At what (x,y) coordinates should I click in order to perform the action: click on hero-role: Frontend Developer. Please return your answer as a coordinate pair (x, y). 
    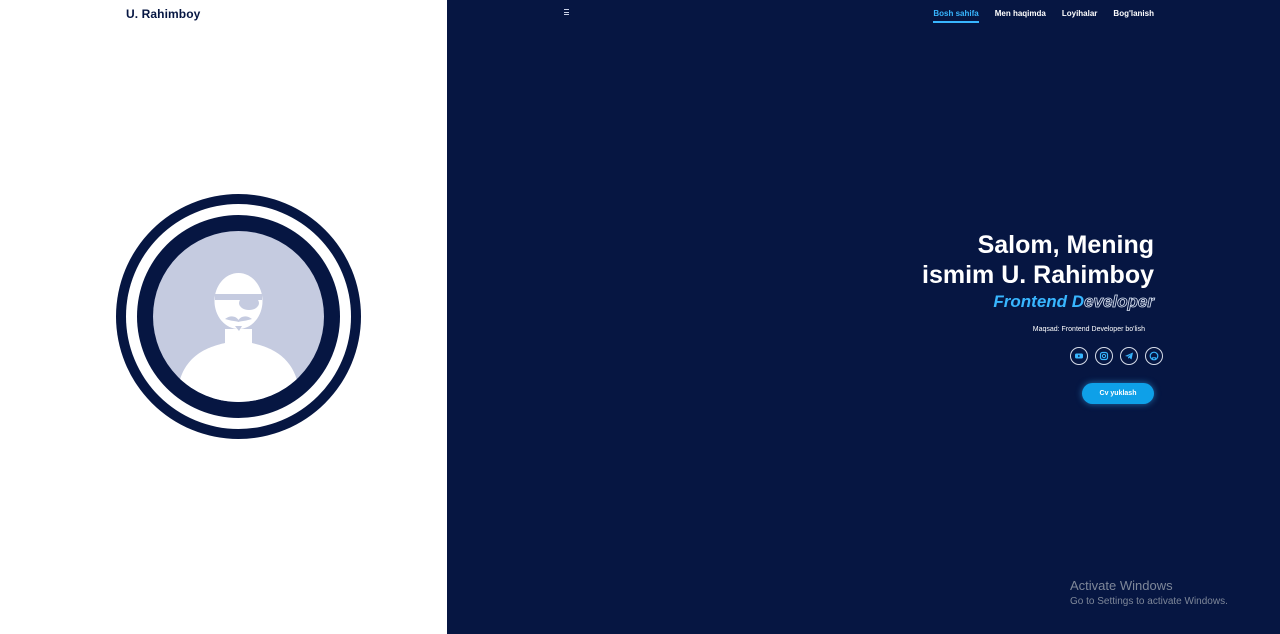
    Looking at the image, I should click on (1038, 302).